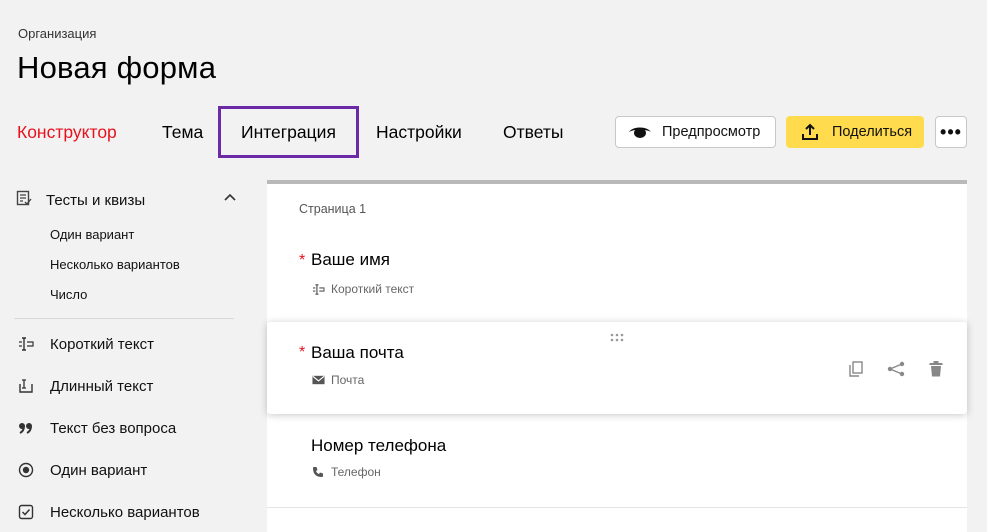 The height and width of the screenshot is (532, 987). What do you see at coordinates (102, 386) in the screenshot?
I see `sidebar-item-label: Длинный текст` at bounding box center [102, 386].